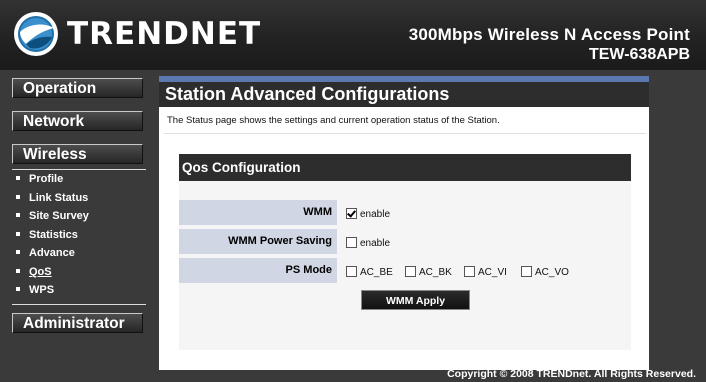  Describe the element at coordinates (77, 323) in the screenshot. I see `nav-administrator-button: Administrator` at that location.